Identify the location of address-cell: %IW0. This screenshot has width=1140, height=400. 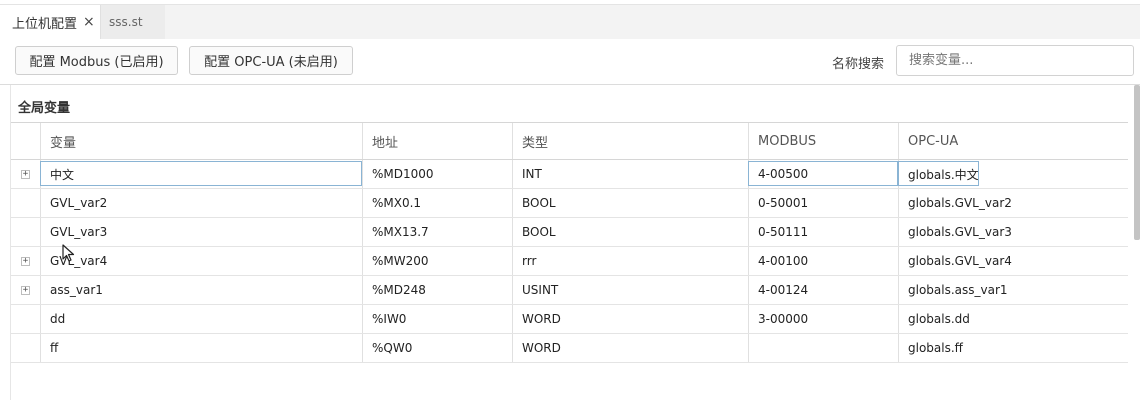
(437, 319).